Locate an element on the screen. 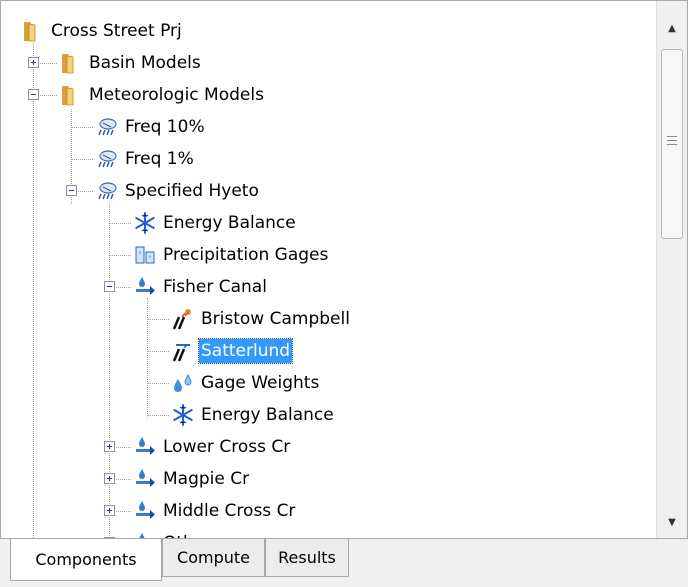 The image size is (688, 587). tree-node-satterlund: Satterlund is located at coordinates (232, 351).